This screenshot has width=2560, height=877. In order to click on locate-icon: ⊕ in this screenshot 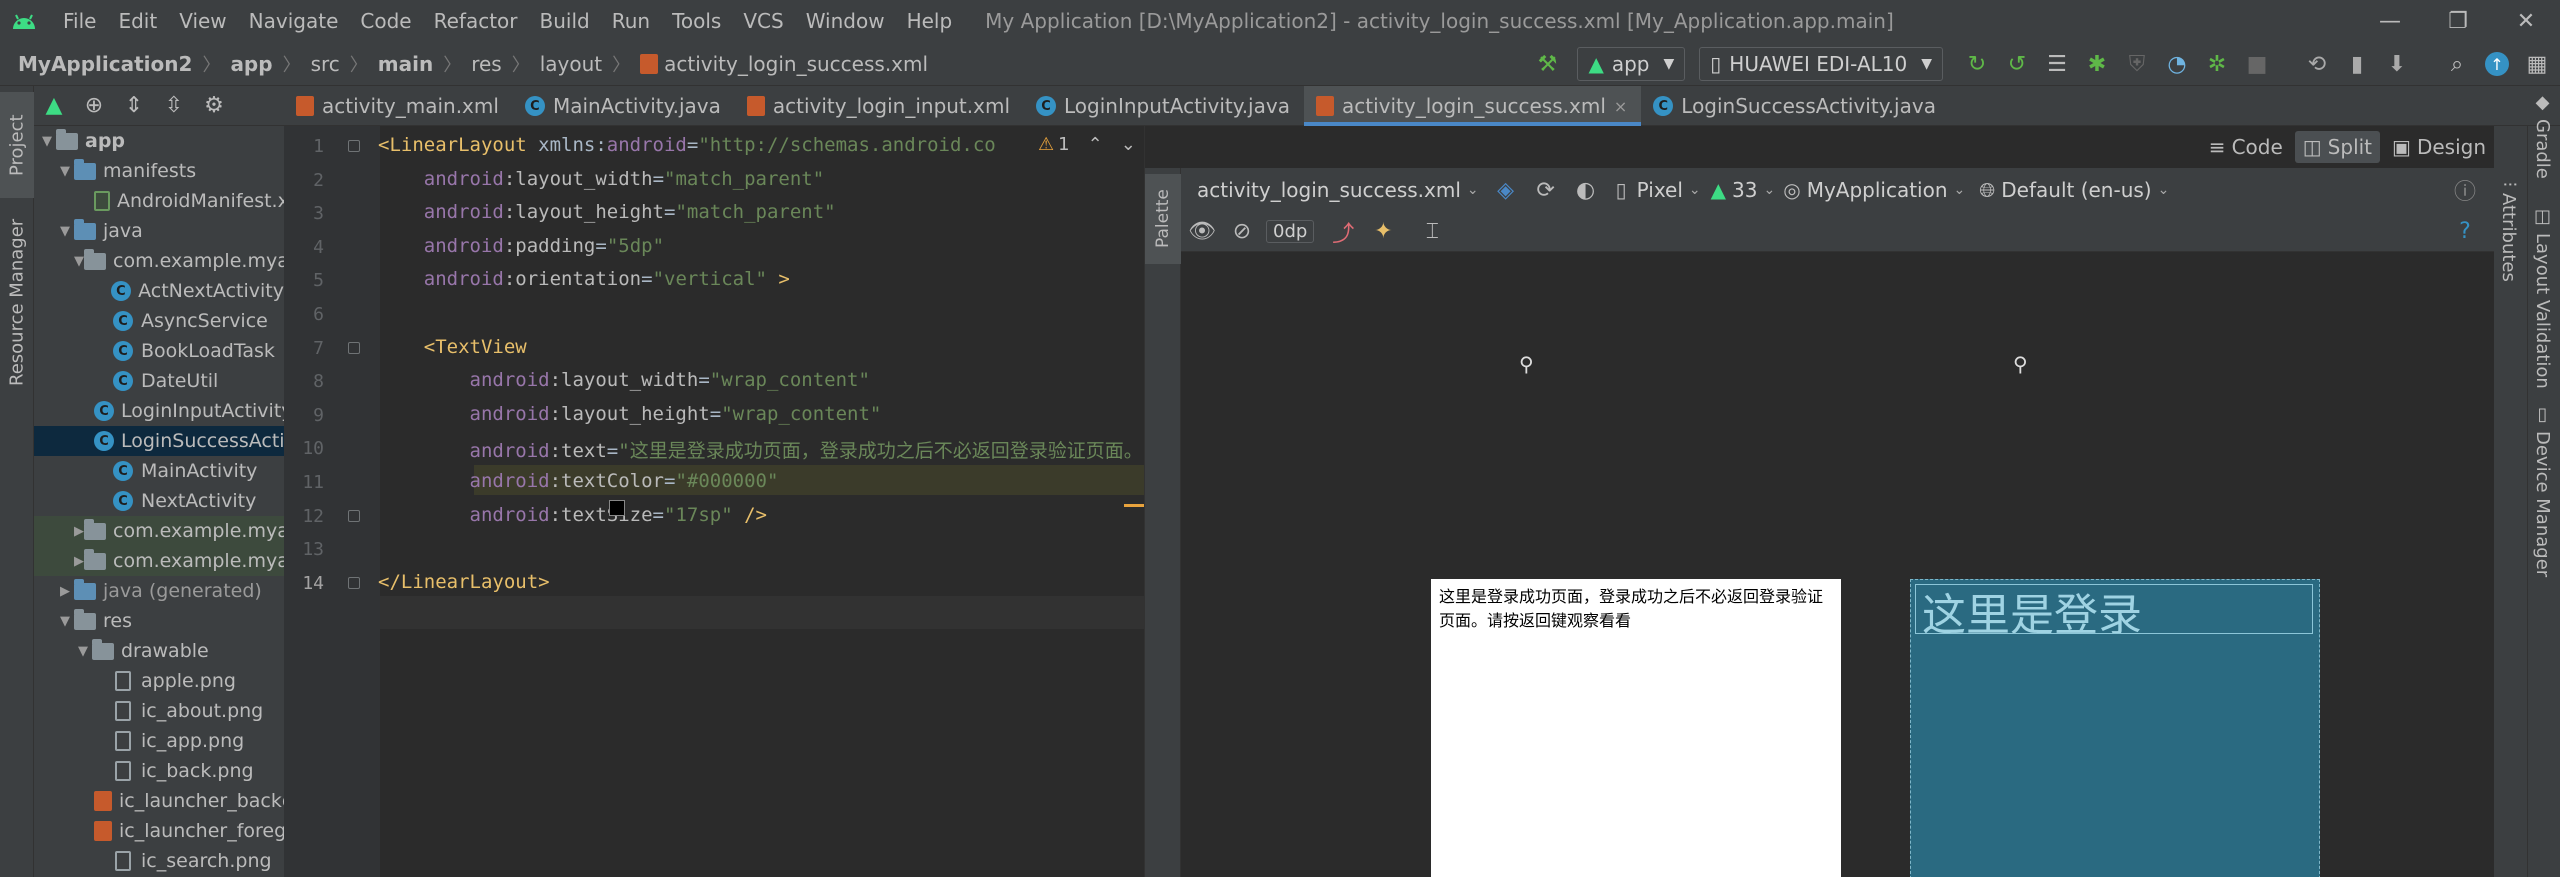, I will do `click(94, 105)`.